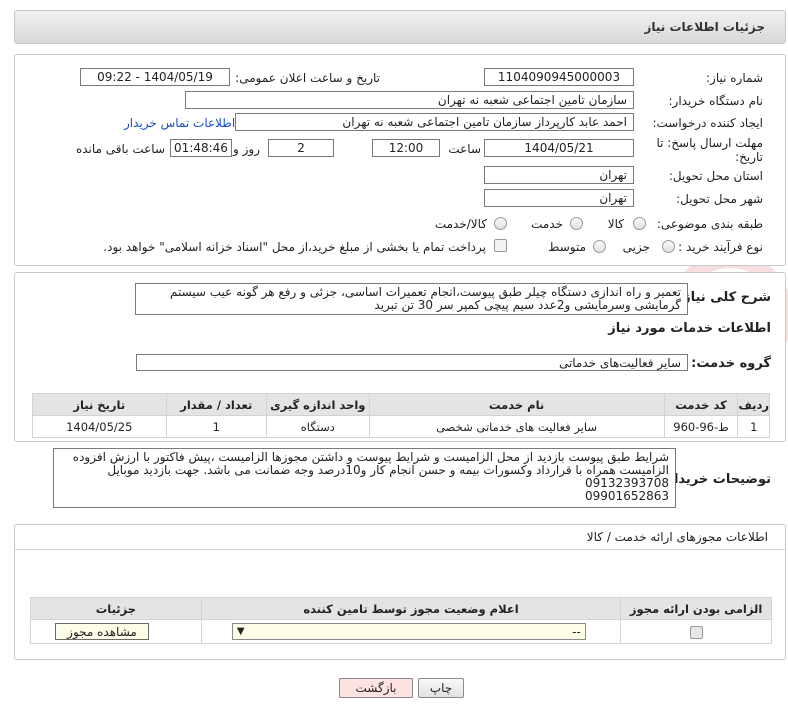  I want to click on col-permit-required: الزامی بودن ارائه مجوز, so click(696, 608).